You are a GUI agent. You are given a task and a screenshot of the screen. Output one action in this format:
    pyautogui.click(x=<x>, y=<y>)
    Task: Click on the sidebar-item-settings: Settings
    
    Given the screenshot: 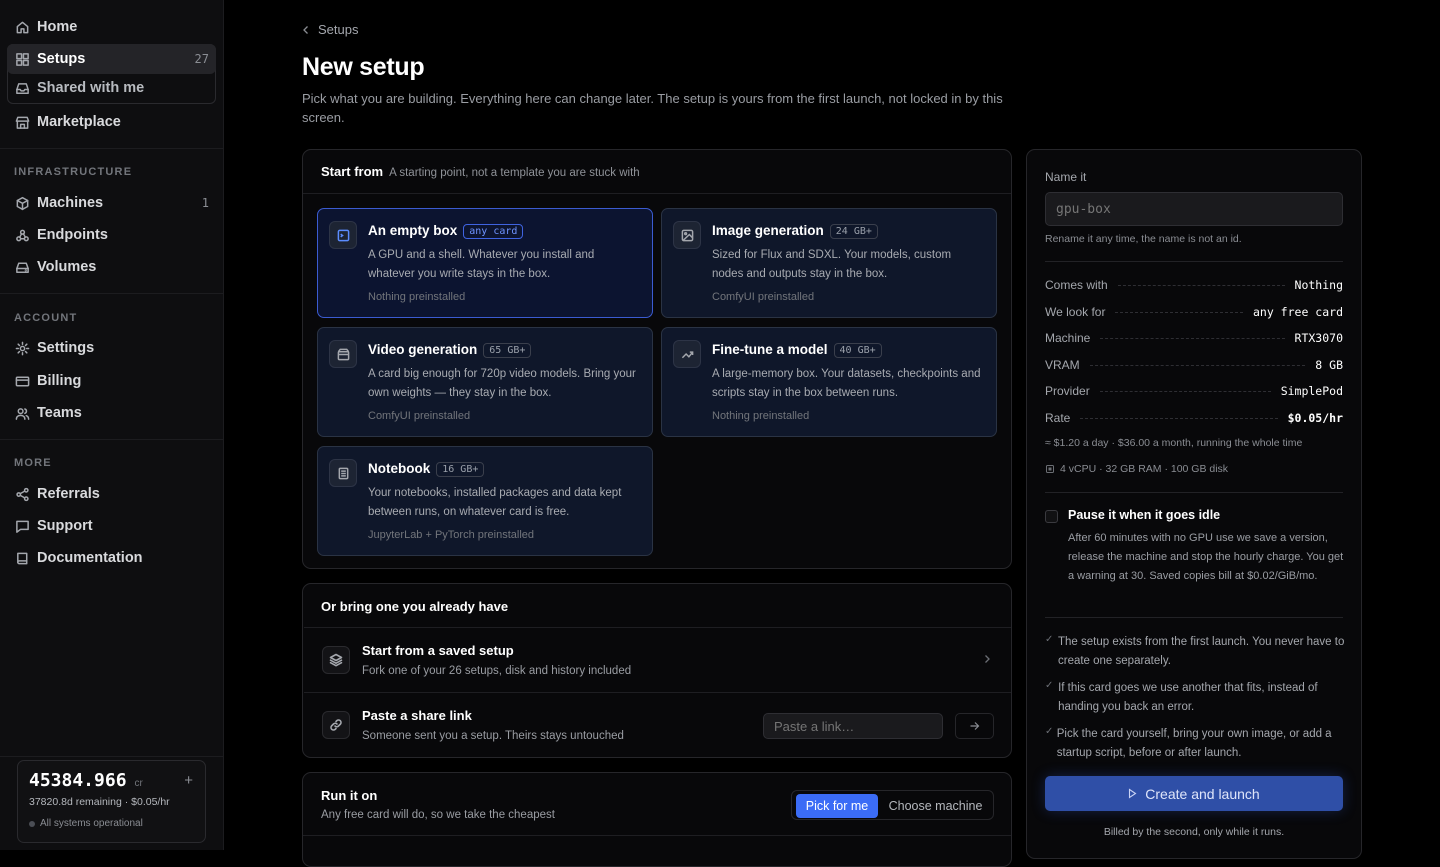 What is the action you would take?
    pyautogui.click(x=111, y=348)
    